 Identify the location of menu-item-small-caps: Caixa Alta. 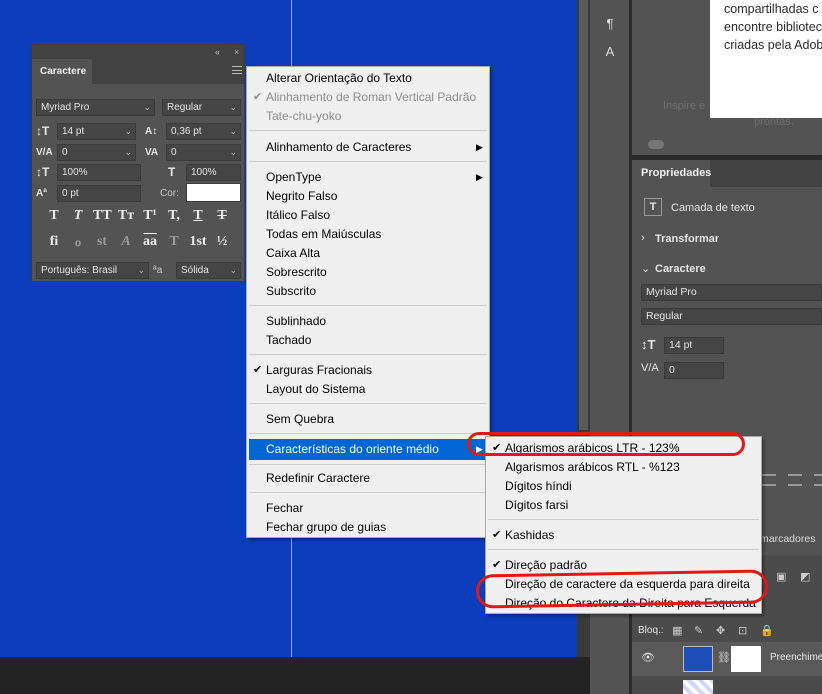
(368, 253).